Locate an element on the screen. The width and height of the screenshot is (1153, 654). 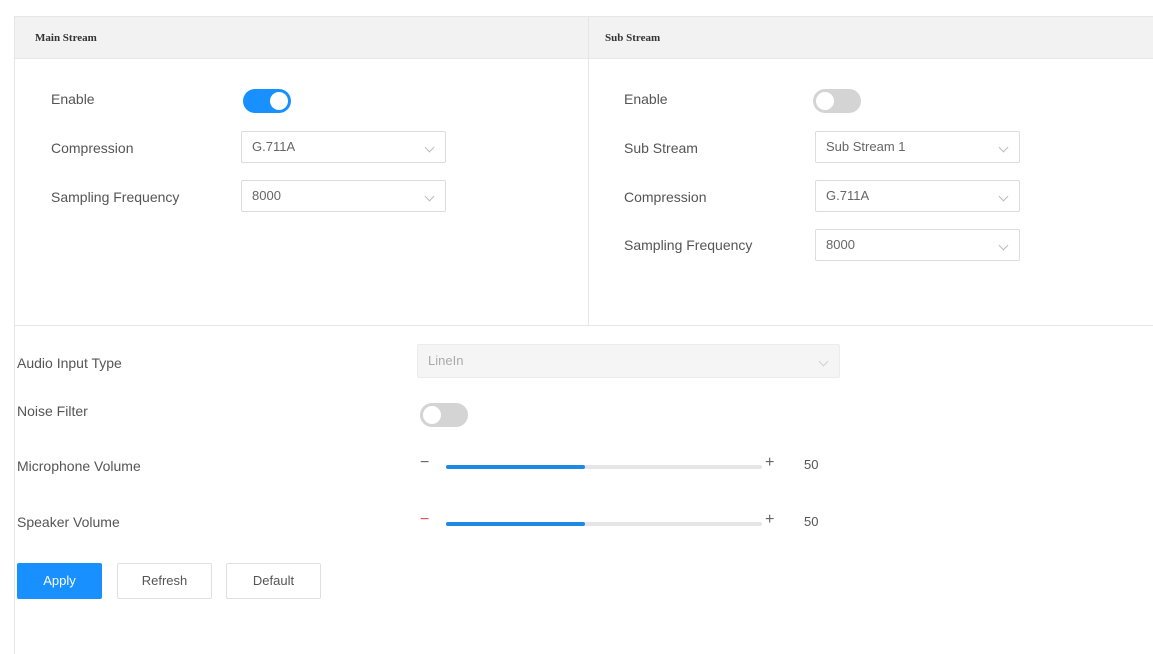
apply-button: Apply is located at coordinates (59, 581).